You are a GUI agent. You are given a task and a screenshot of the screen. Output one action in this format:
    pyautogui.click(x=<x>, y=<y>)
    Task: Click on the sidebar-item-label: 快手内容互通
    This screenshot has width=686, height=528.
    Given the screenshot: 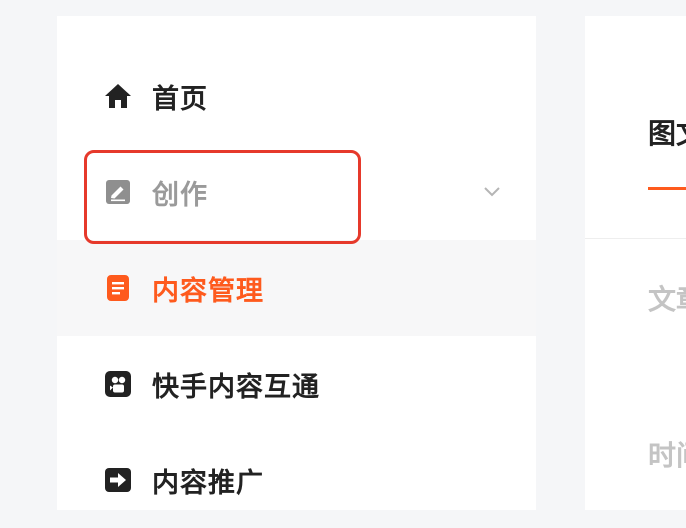 What is the action you would take?
    pyautogui.click(x=236, y=387)
    